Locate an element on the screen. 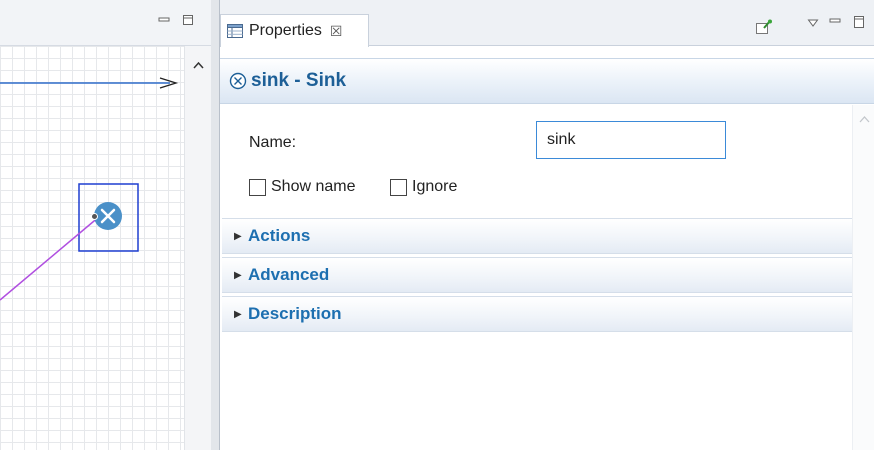 The image size is (874, 450). section-label: Description is located at coordinates (295, 313).